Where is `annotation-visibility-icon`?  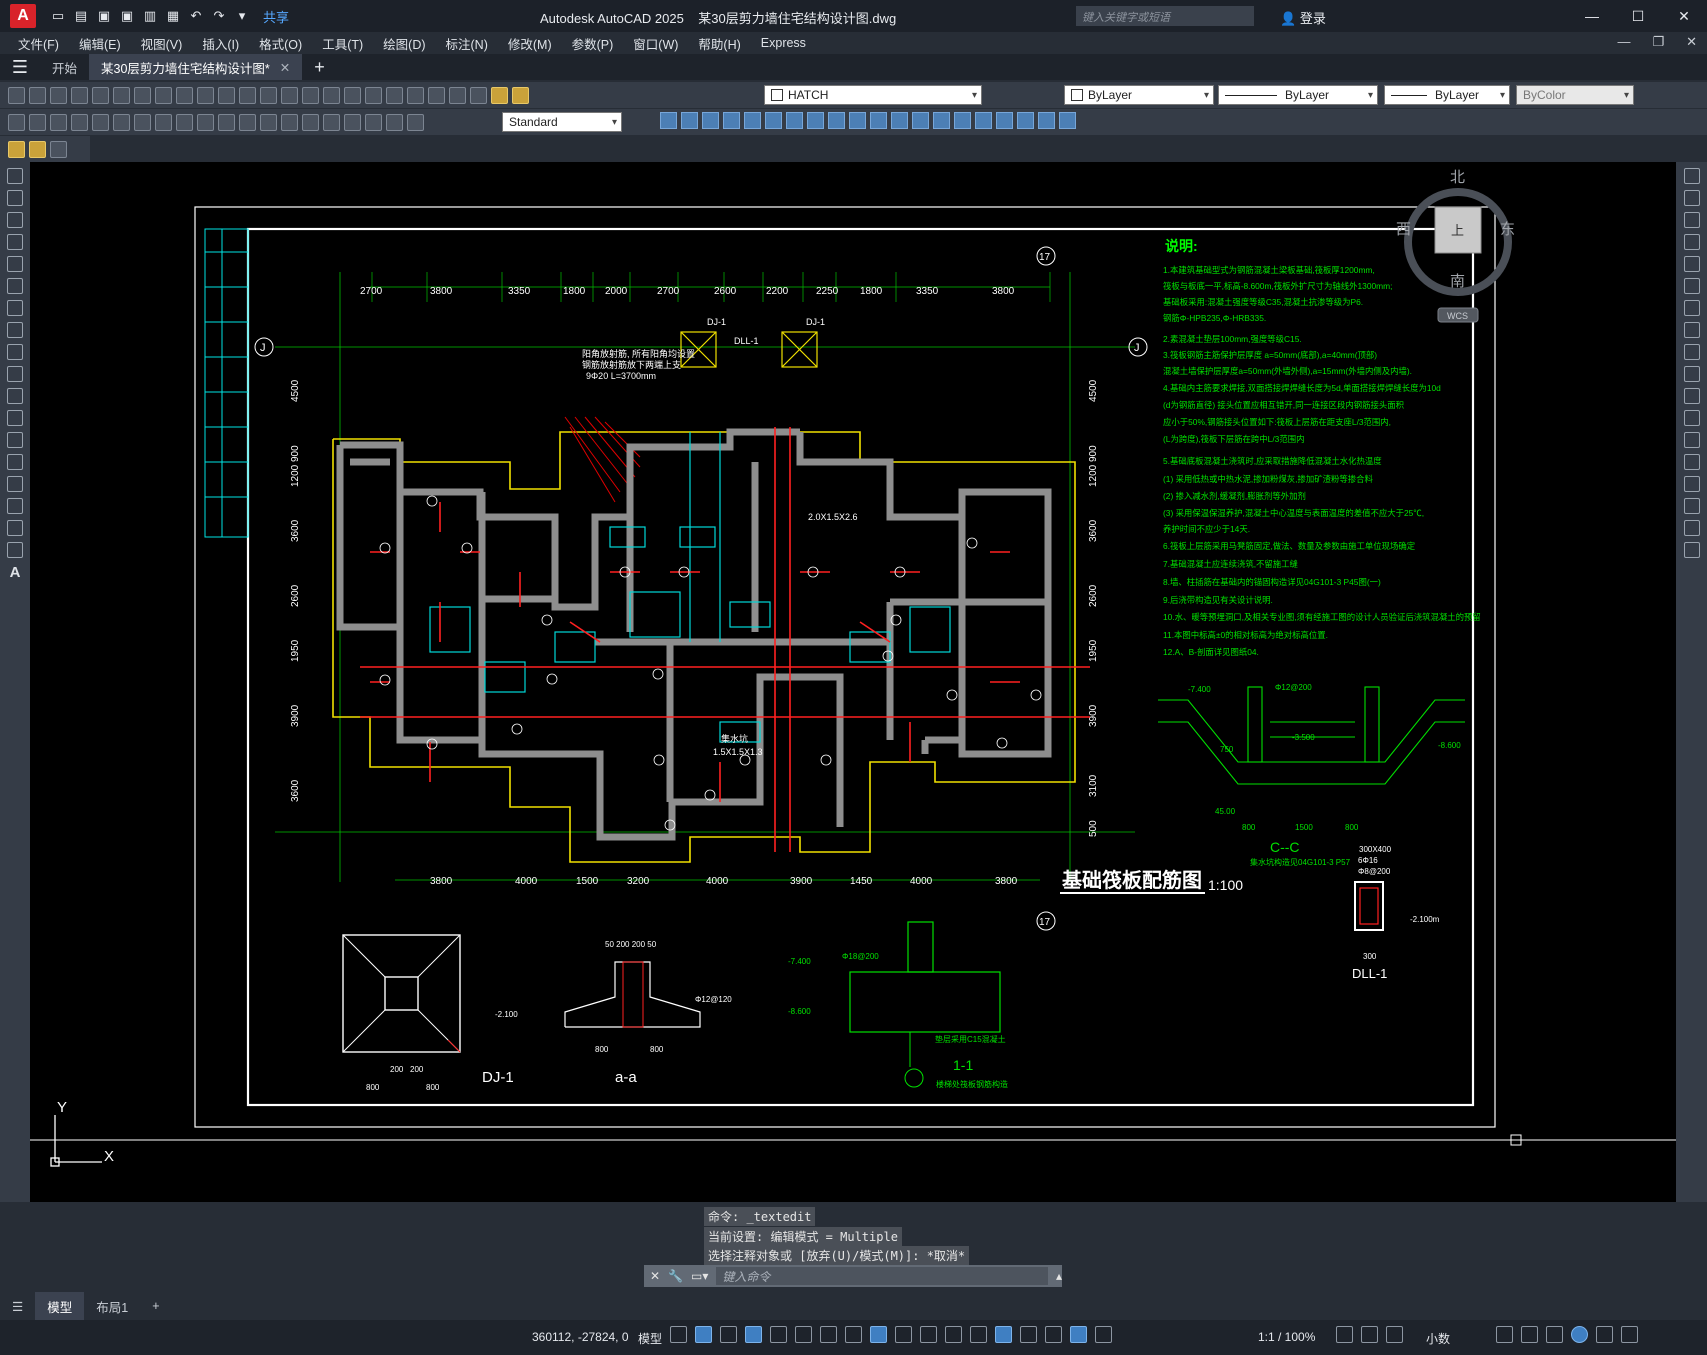 annotation-visibility-icon is located at coordinates (1078, 1334).